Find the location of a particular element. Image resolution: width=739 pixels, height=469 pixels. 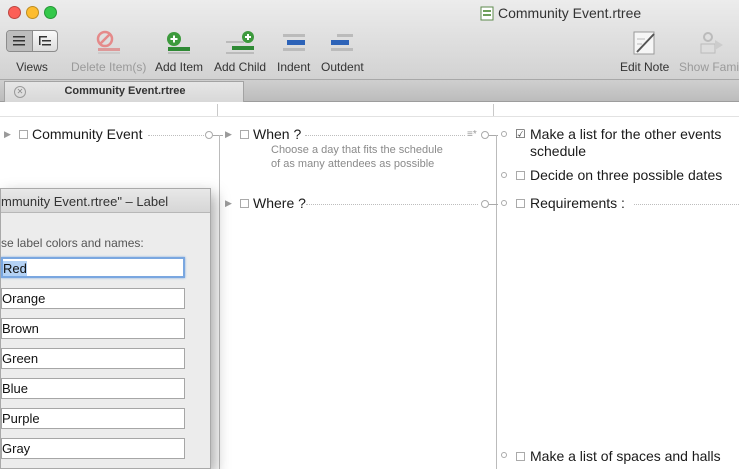

indent-icon is located at coordinates (293, 42).